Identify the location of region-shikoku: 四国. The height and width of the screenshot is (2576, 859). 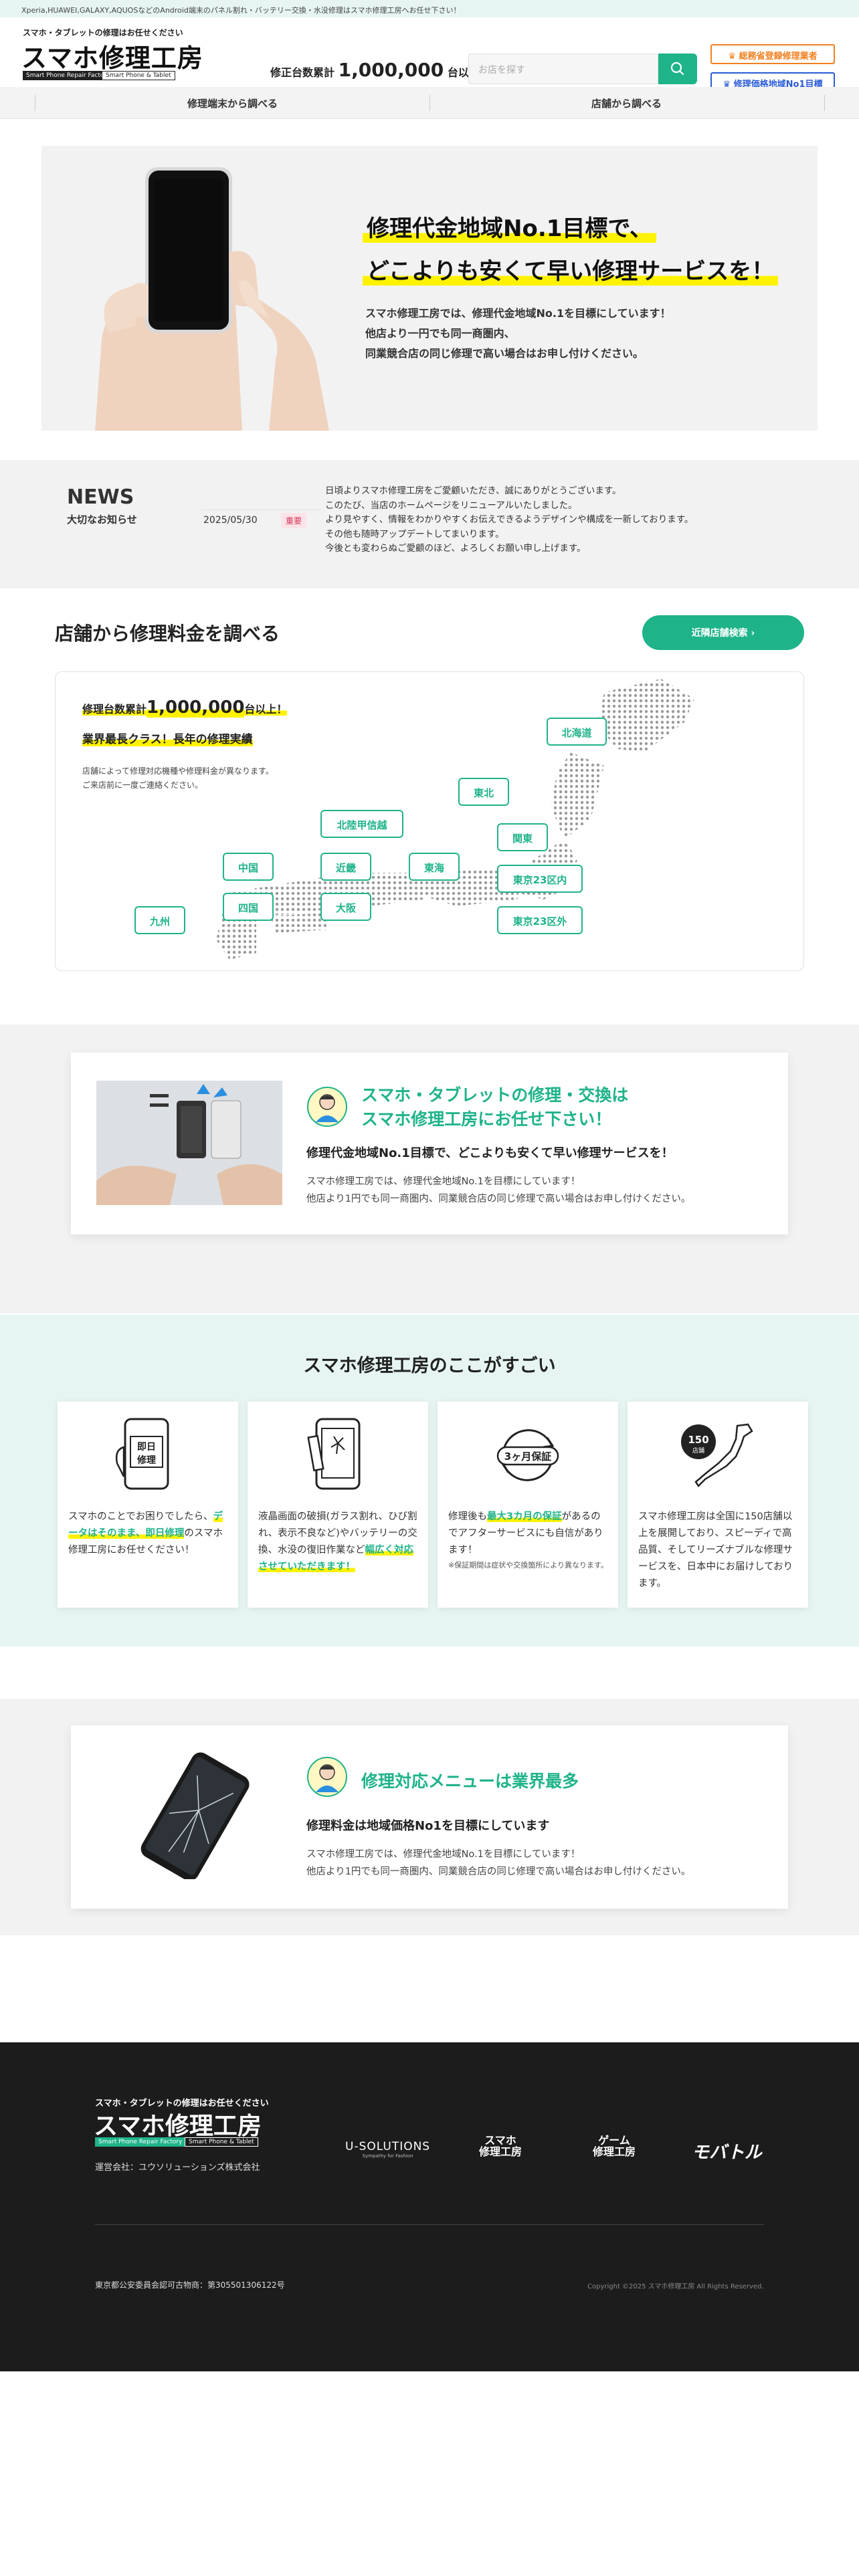
(248, 907).